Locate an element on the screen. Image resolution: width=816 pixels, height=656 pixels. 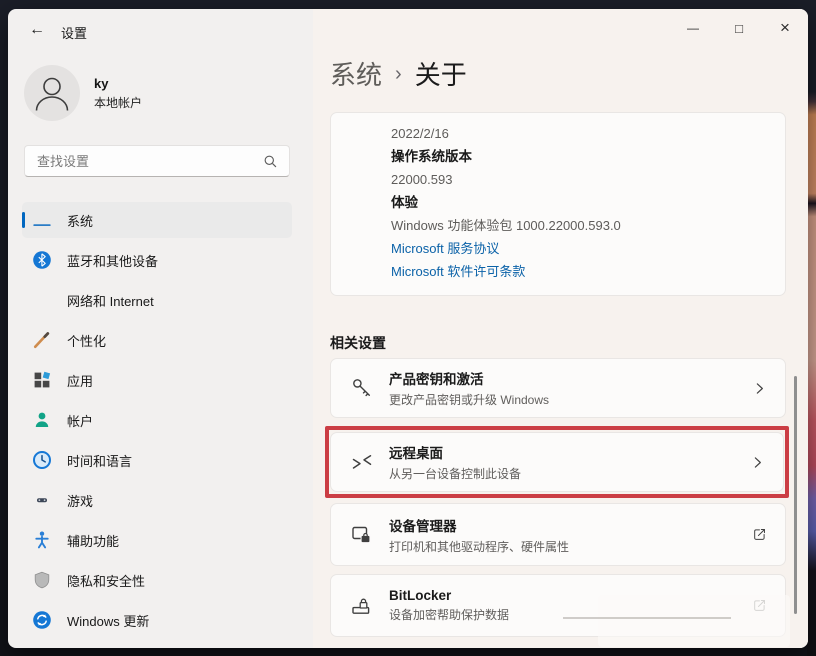
network-icon is located at coordinates (42, 300).